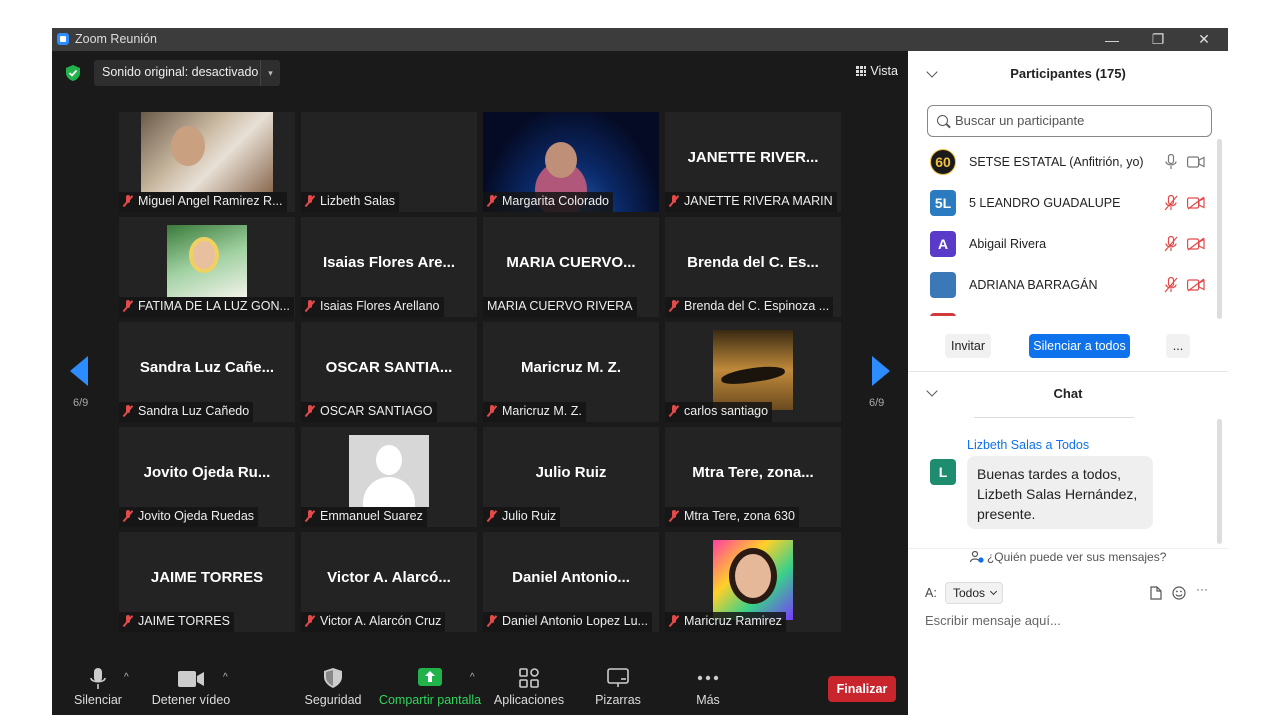 The width and height of the screenshot is (1280, 720). What do you see at coordinates (1219, 229) in the screenshot?
I see `participants-scrollbar` at bounding box center [1219, 229].